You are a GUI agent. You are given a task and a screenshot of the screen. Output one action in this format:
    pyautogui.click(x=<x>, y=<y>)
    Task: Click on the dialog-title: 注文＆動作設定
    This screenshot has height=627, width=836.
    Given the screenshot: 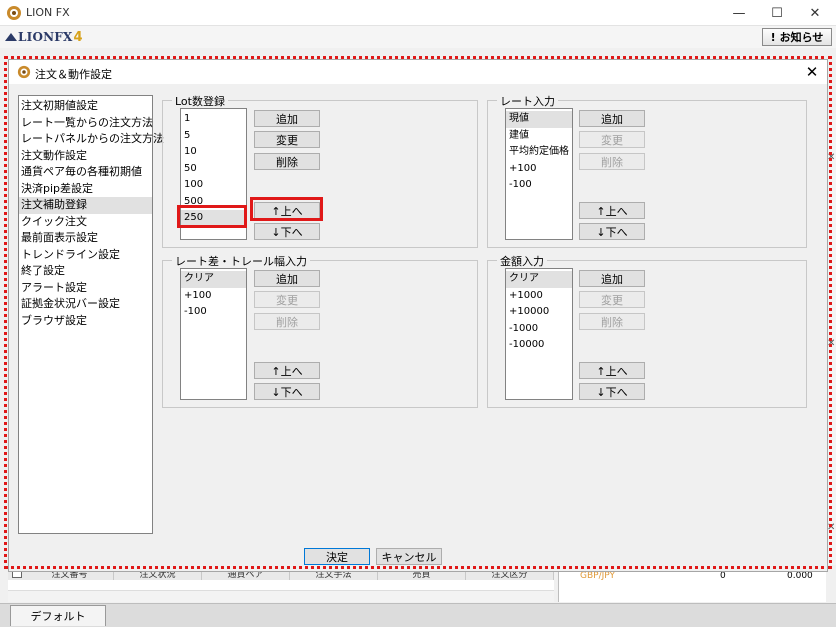 What is the action you would take?
    pyautogui.click(x=73, y=74)
    